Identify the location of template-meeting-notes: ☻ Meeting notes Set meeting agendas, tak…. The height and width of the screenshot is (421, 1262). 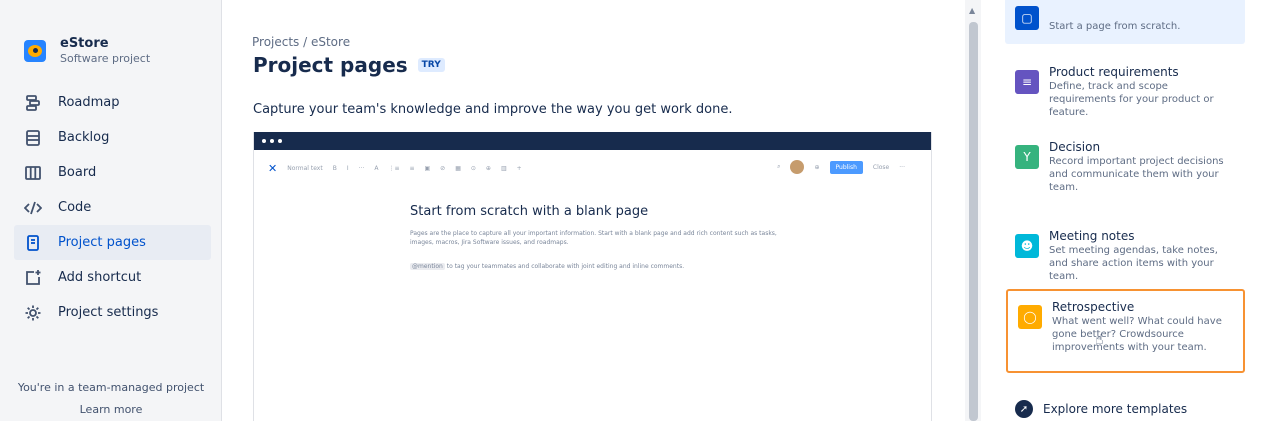
(1125, 255).